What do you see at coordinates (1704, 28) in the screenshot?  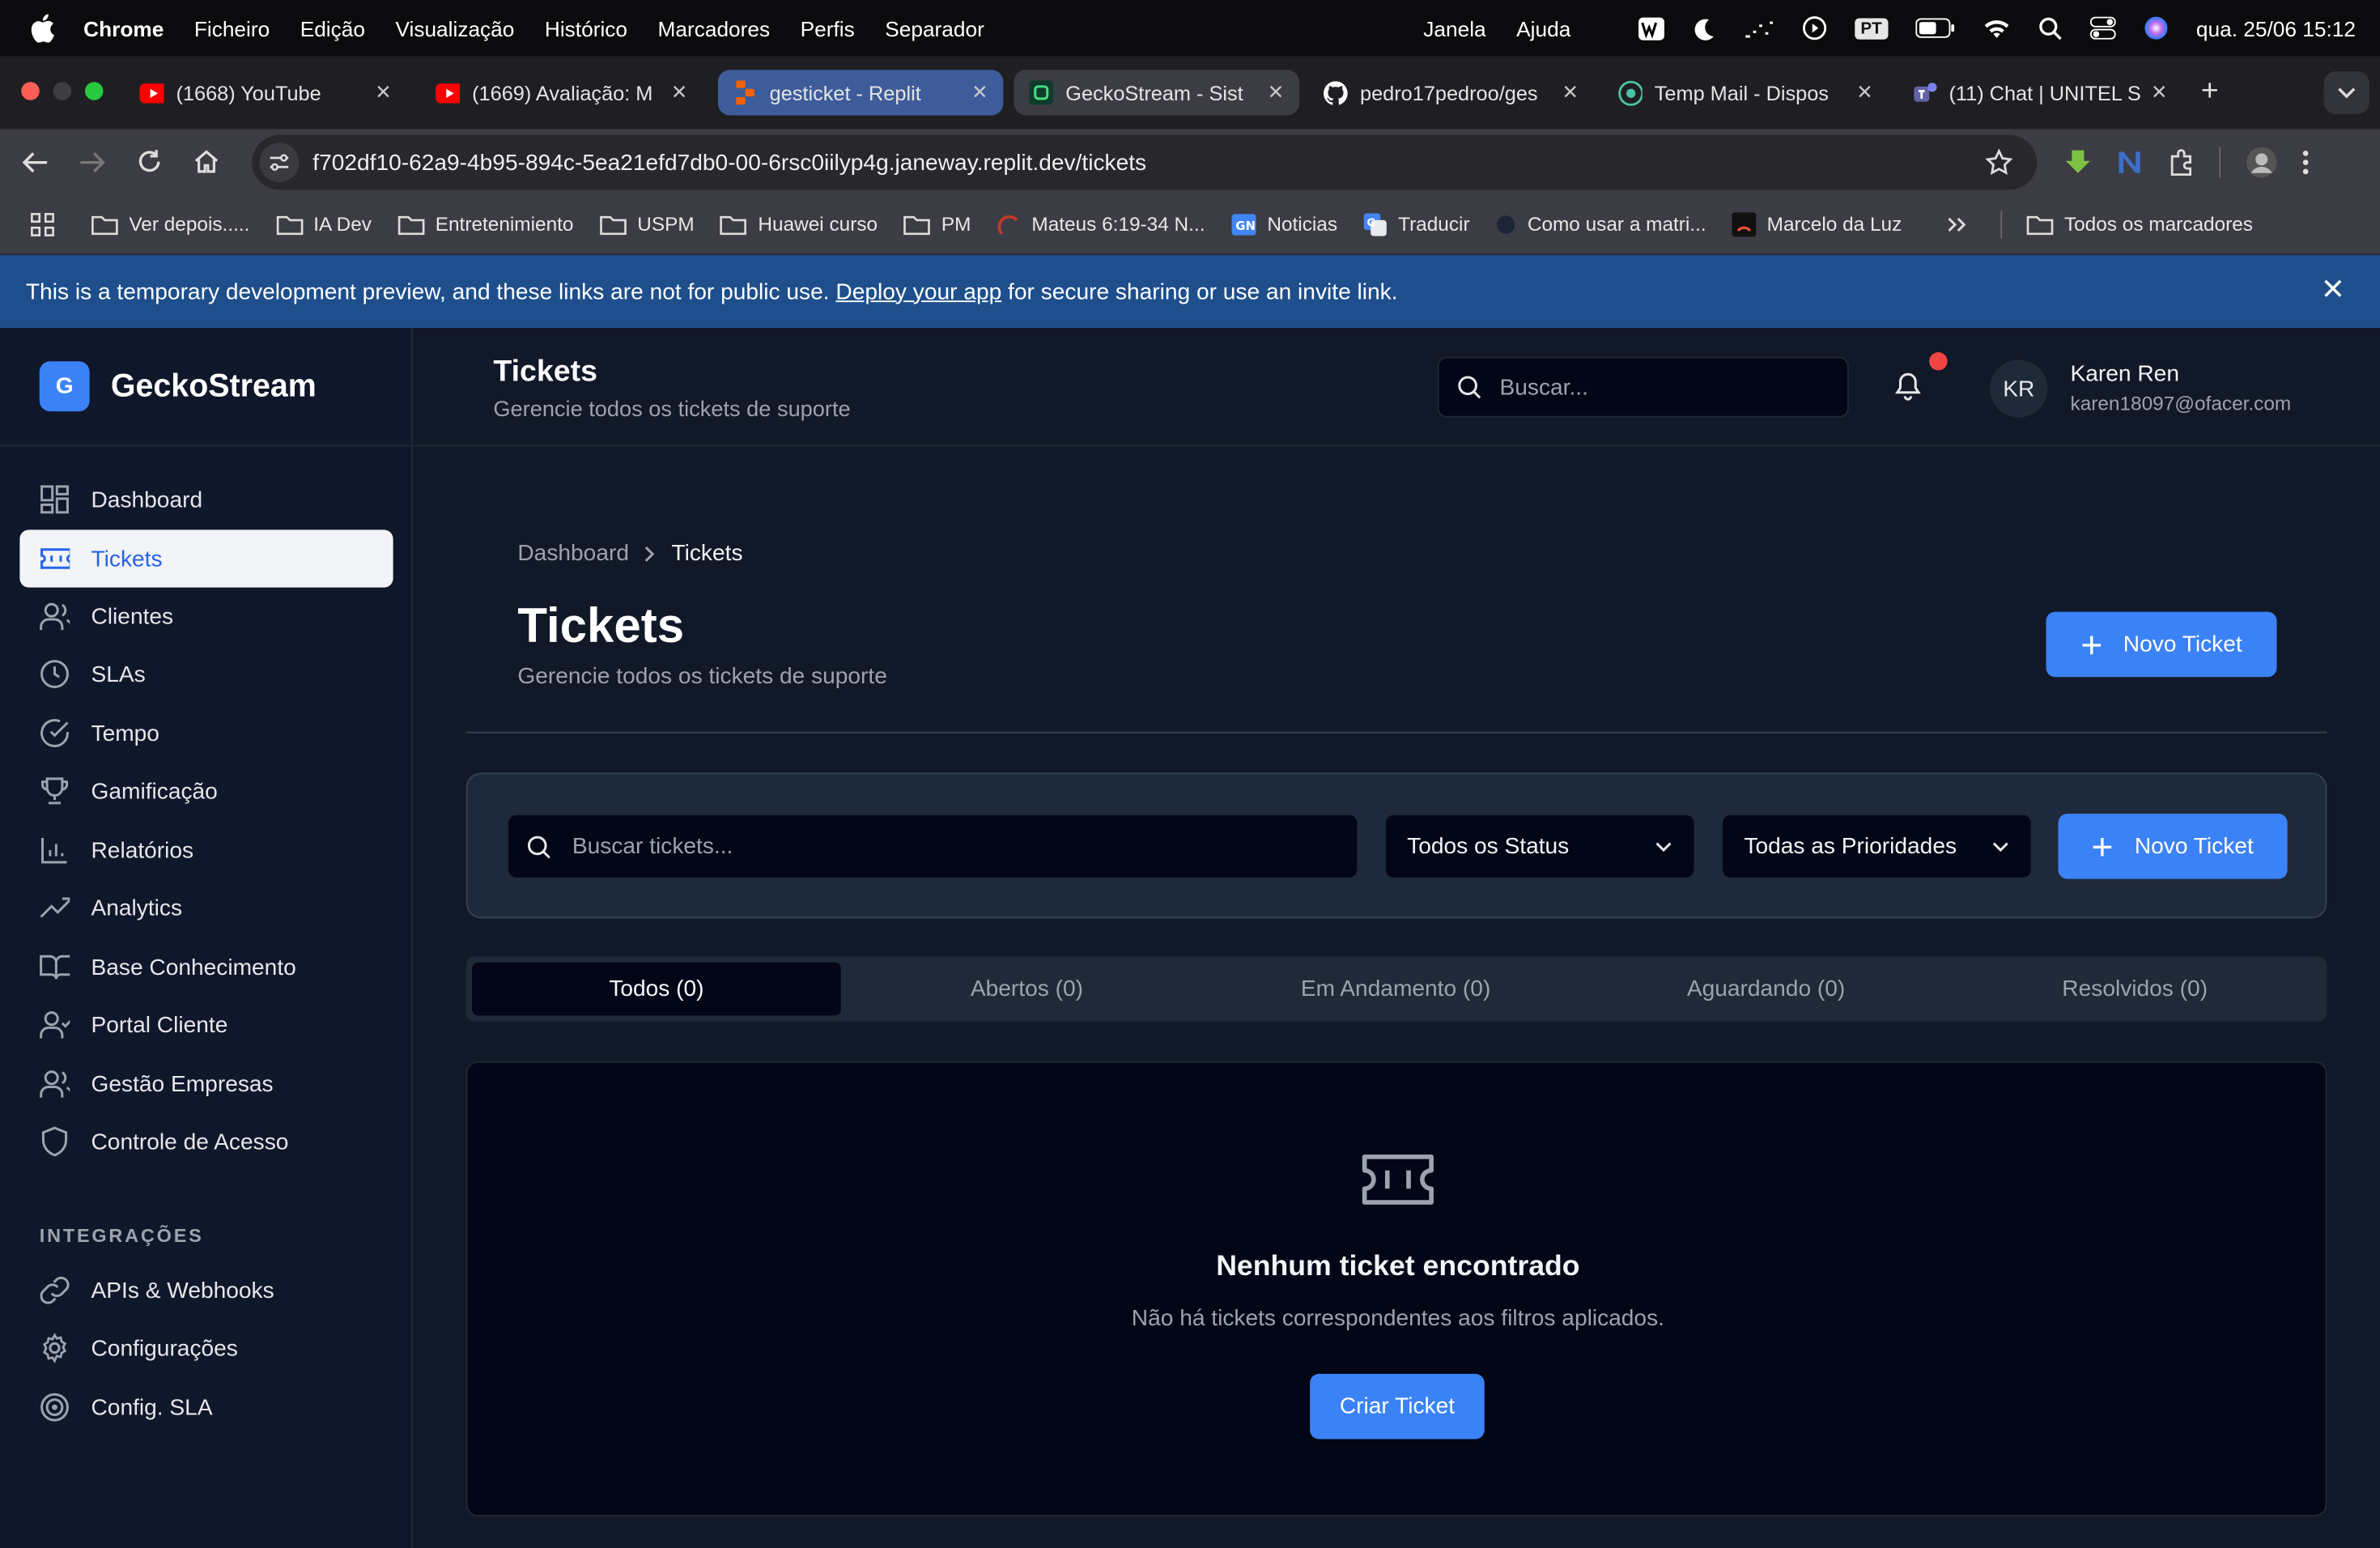 I see `moon-icon` at bounding box center [1704, 28].